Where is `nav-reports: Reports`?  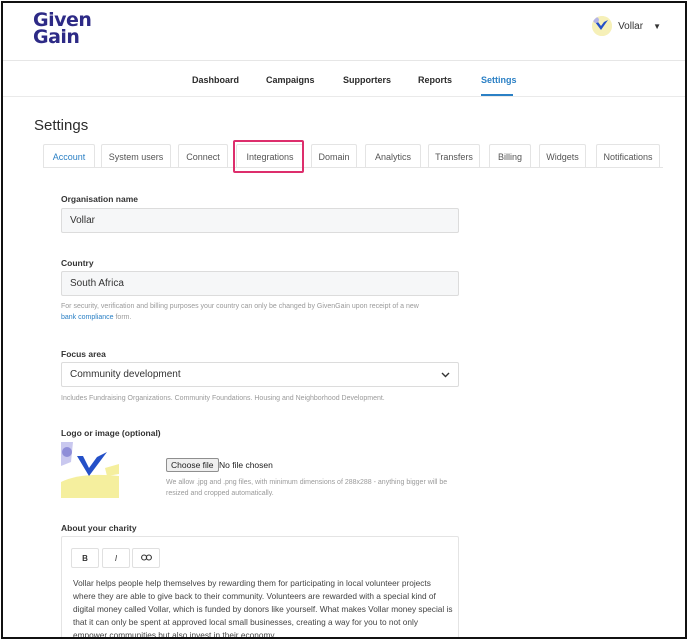 nav-reports: Reports is located at coordinates (435, 80).